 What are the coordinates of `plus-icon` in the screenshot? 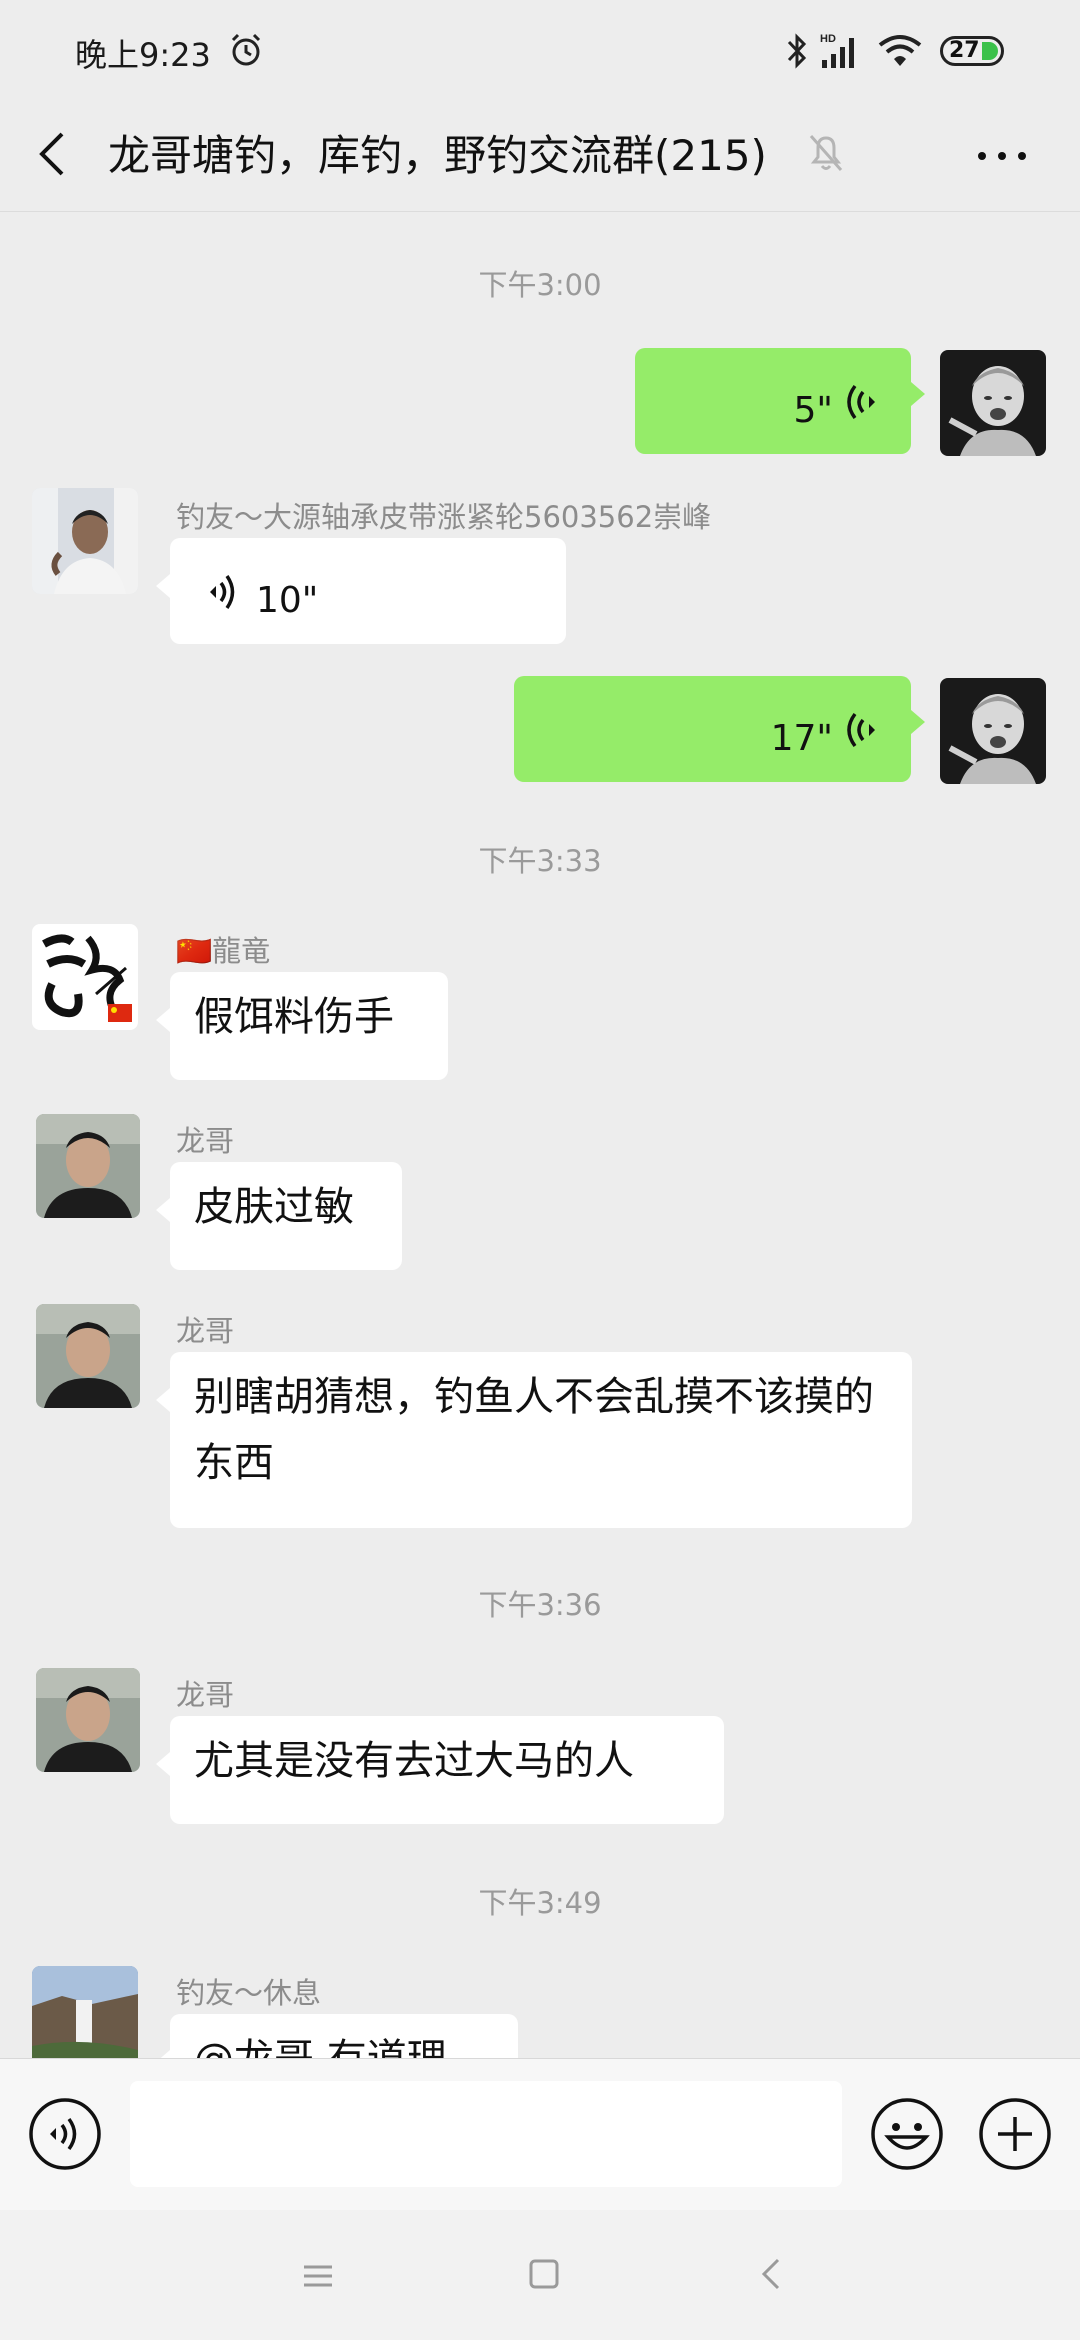 It's located at (1015, 2134).